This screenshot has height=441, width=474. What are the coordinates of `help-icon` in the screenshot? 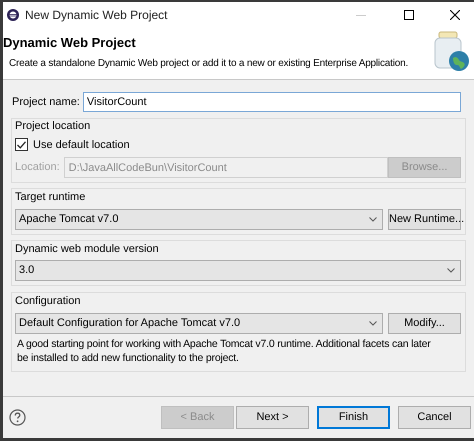 It's located at (17, 417).